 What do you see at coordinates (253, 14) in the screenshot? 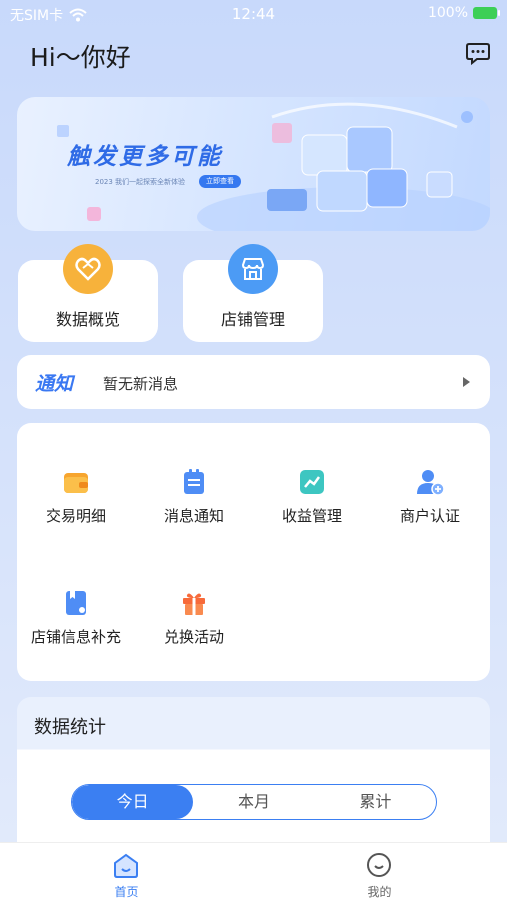
I see `status-bar: 无SIM卡 12:44 100%` at bounding box center [253, 14].